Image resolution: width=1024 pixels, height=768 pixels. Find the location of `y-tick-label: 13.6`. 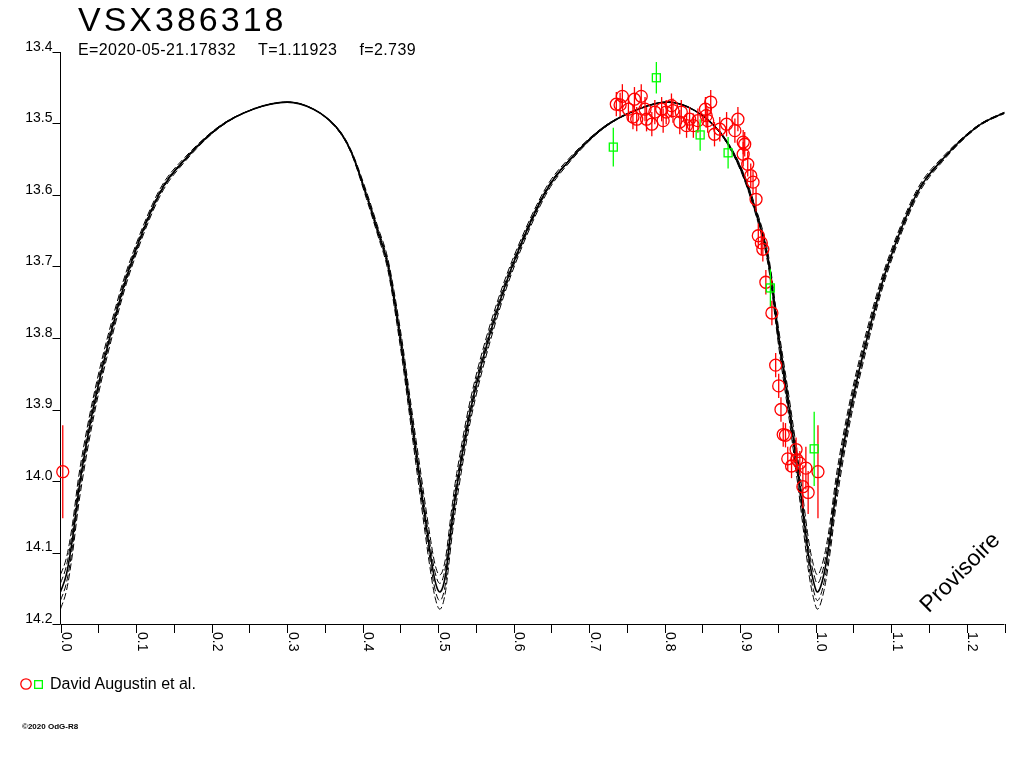

y-tick-label: 13.6 is located at coordinates (39, 188).